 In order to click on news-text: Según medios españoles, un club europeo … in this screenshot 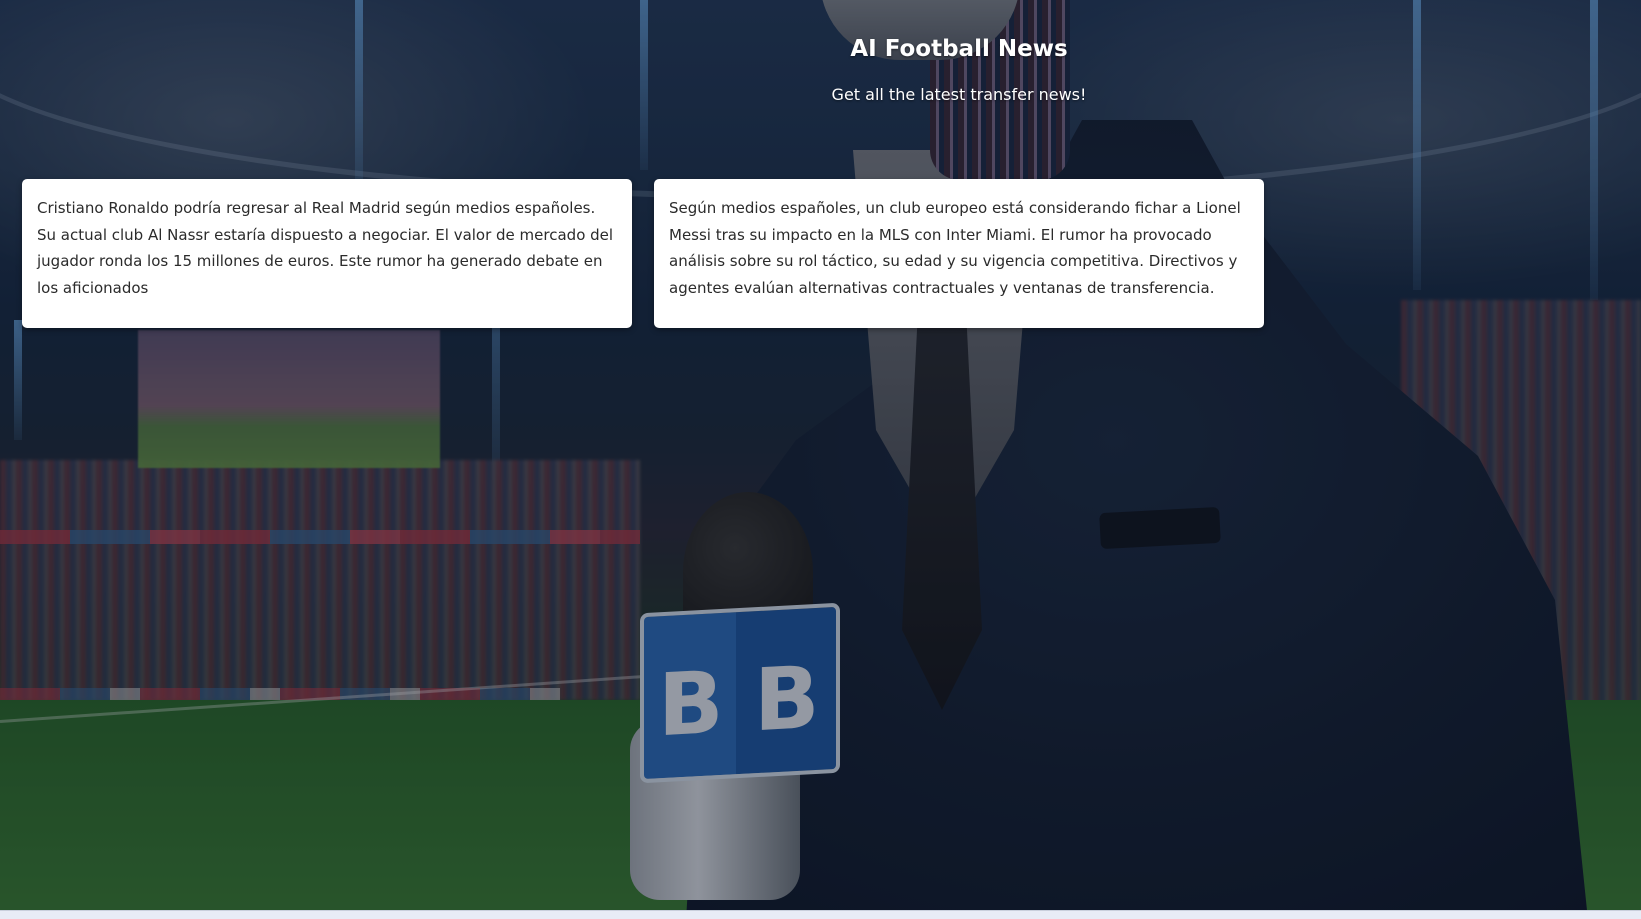, I will do `click(955, 248)`.